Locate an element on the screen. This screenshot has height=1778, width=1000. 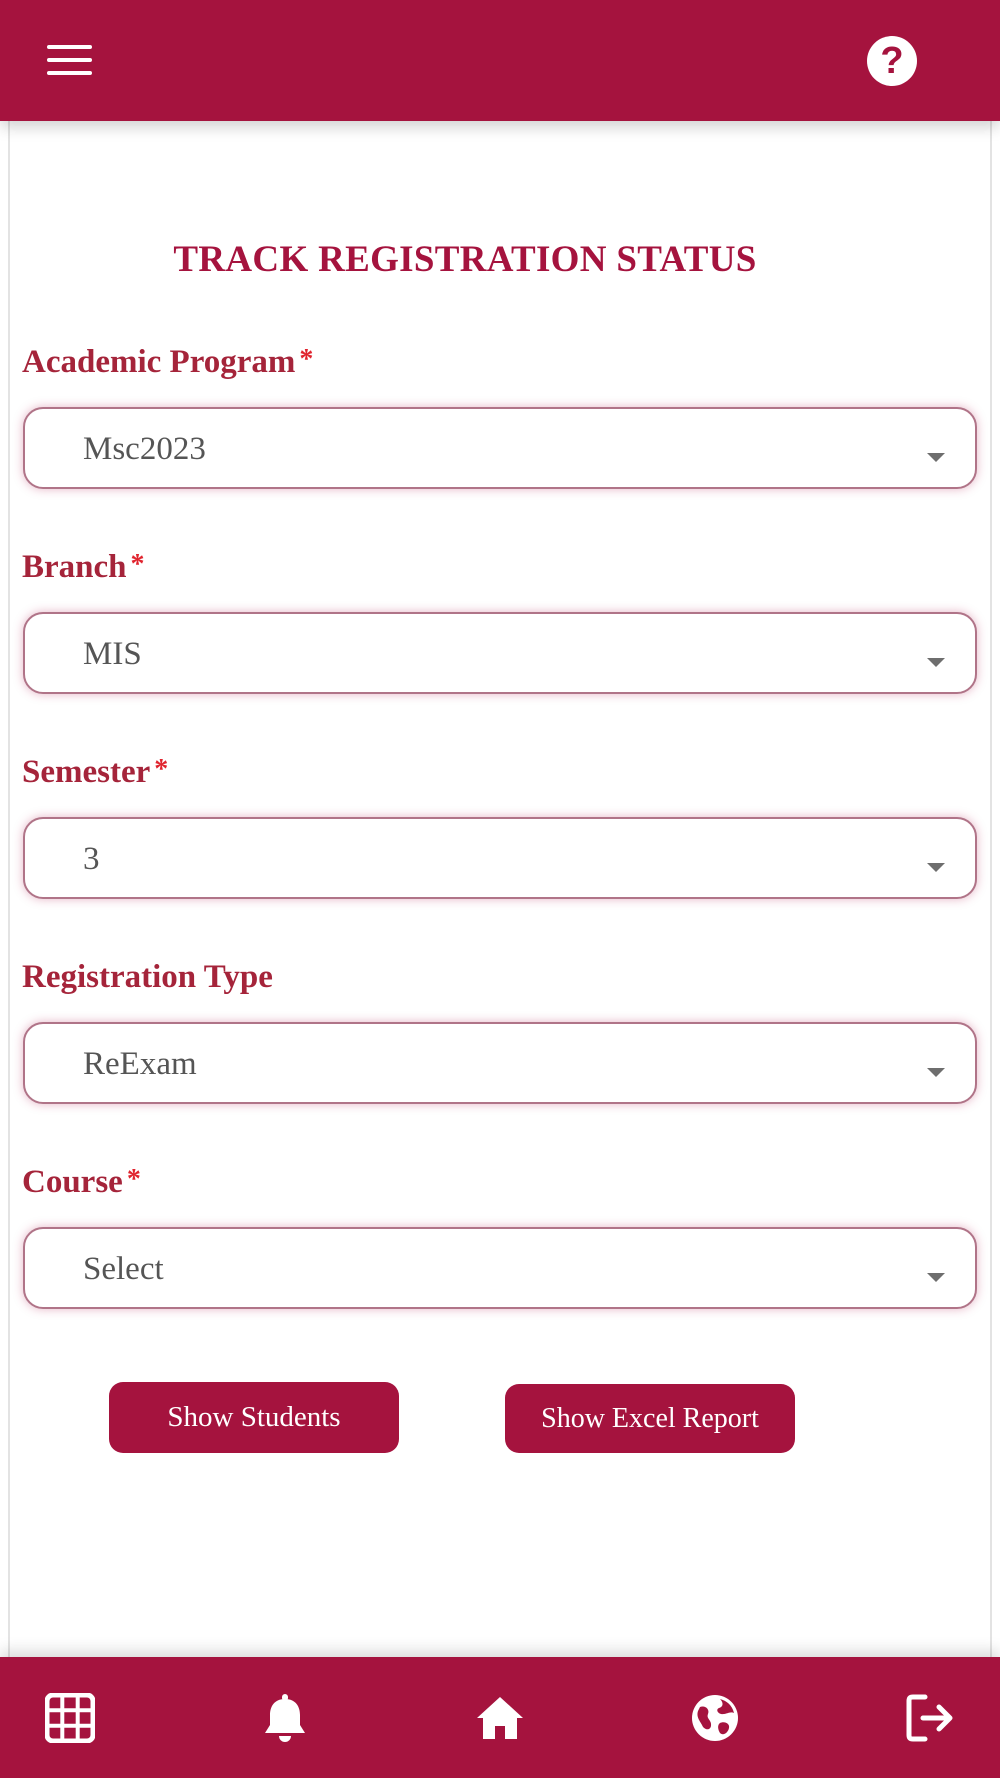
course-value: Select is located at coordinates (123, 1269).